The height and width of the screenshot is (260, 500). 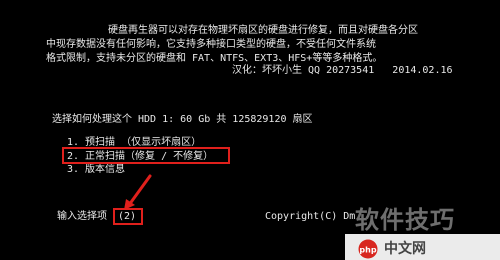 What do you see at coordinates (211, 44) in the screenshot?
I see `intro-line-2: 中现存数据没有任何影响，它支持多种接口类型的硬盘，不受任何文件系统` at bounding box center [211, 44].